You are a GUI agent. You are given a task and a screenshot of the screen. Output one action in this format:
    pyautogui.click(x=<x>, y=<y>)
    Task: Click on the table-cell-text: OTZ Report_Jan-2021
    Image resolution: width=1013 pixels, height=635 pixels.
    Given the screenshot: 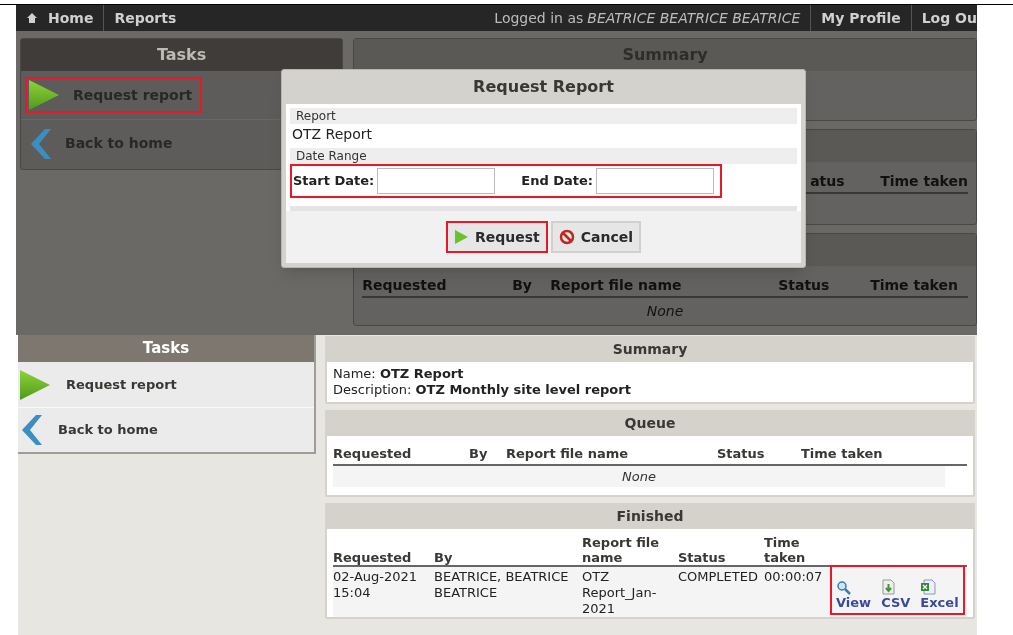 What is the action you would take?
    pyautogui.click(x=620, y=593)
    